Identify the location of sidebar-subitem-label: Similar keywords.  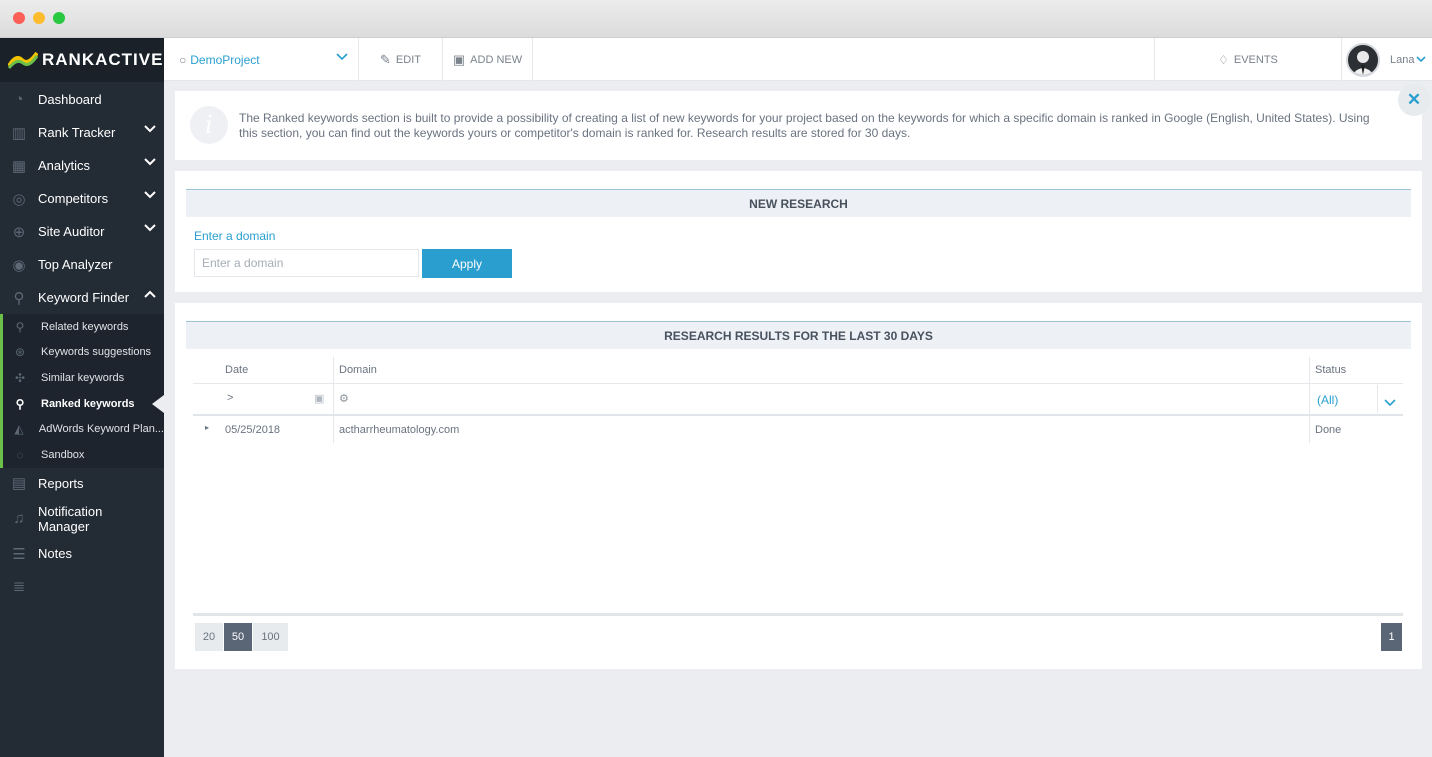
(83, 377).